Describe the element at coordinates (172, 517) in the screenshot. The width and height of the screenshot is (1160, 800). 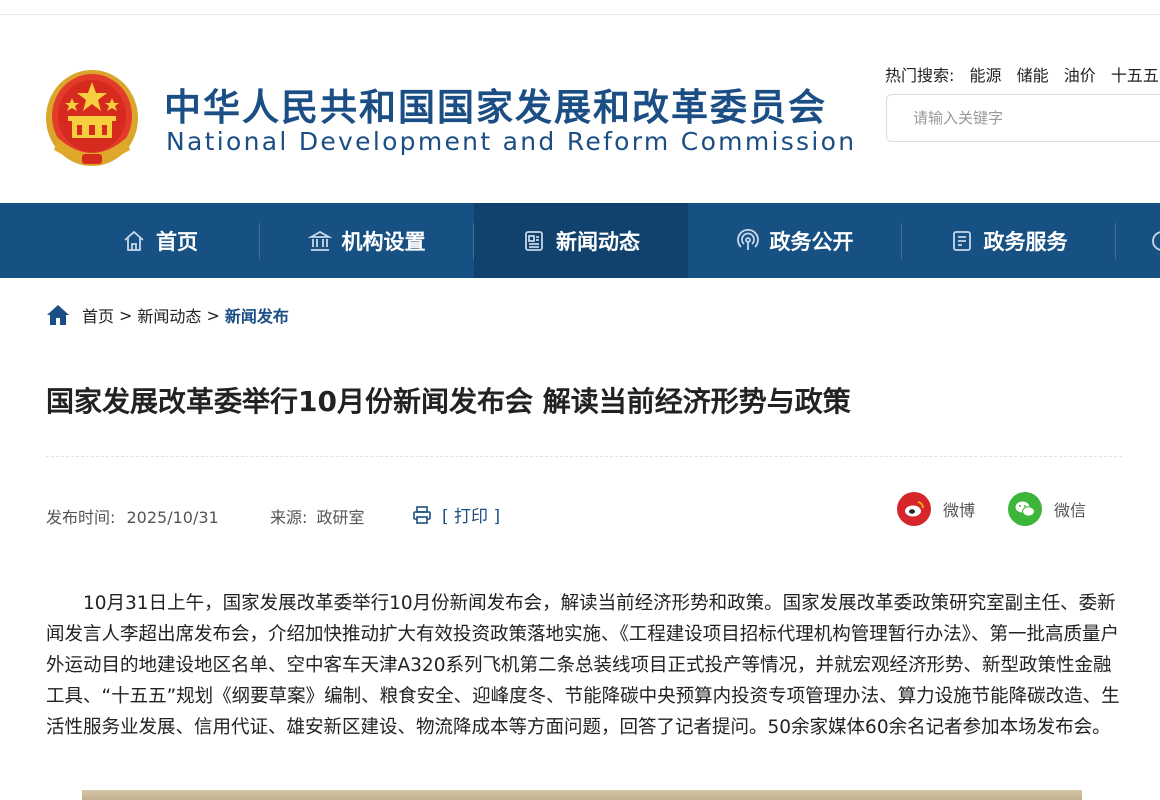
I see `publish-date: 2025/10/31` at that location.